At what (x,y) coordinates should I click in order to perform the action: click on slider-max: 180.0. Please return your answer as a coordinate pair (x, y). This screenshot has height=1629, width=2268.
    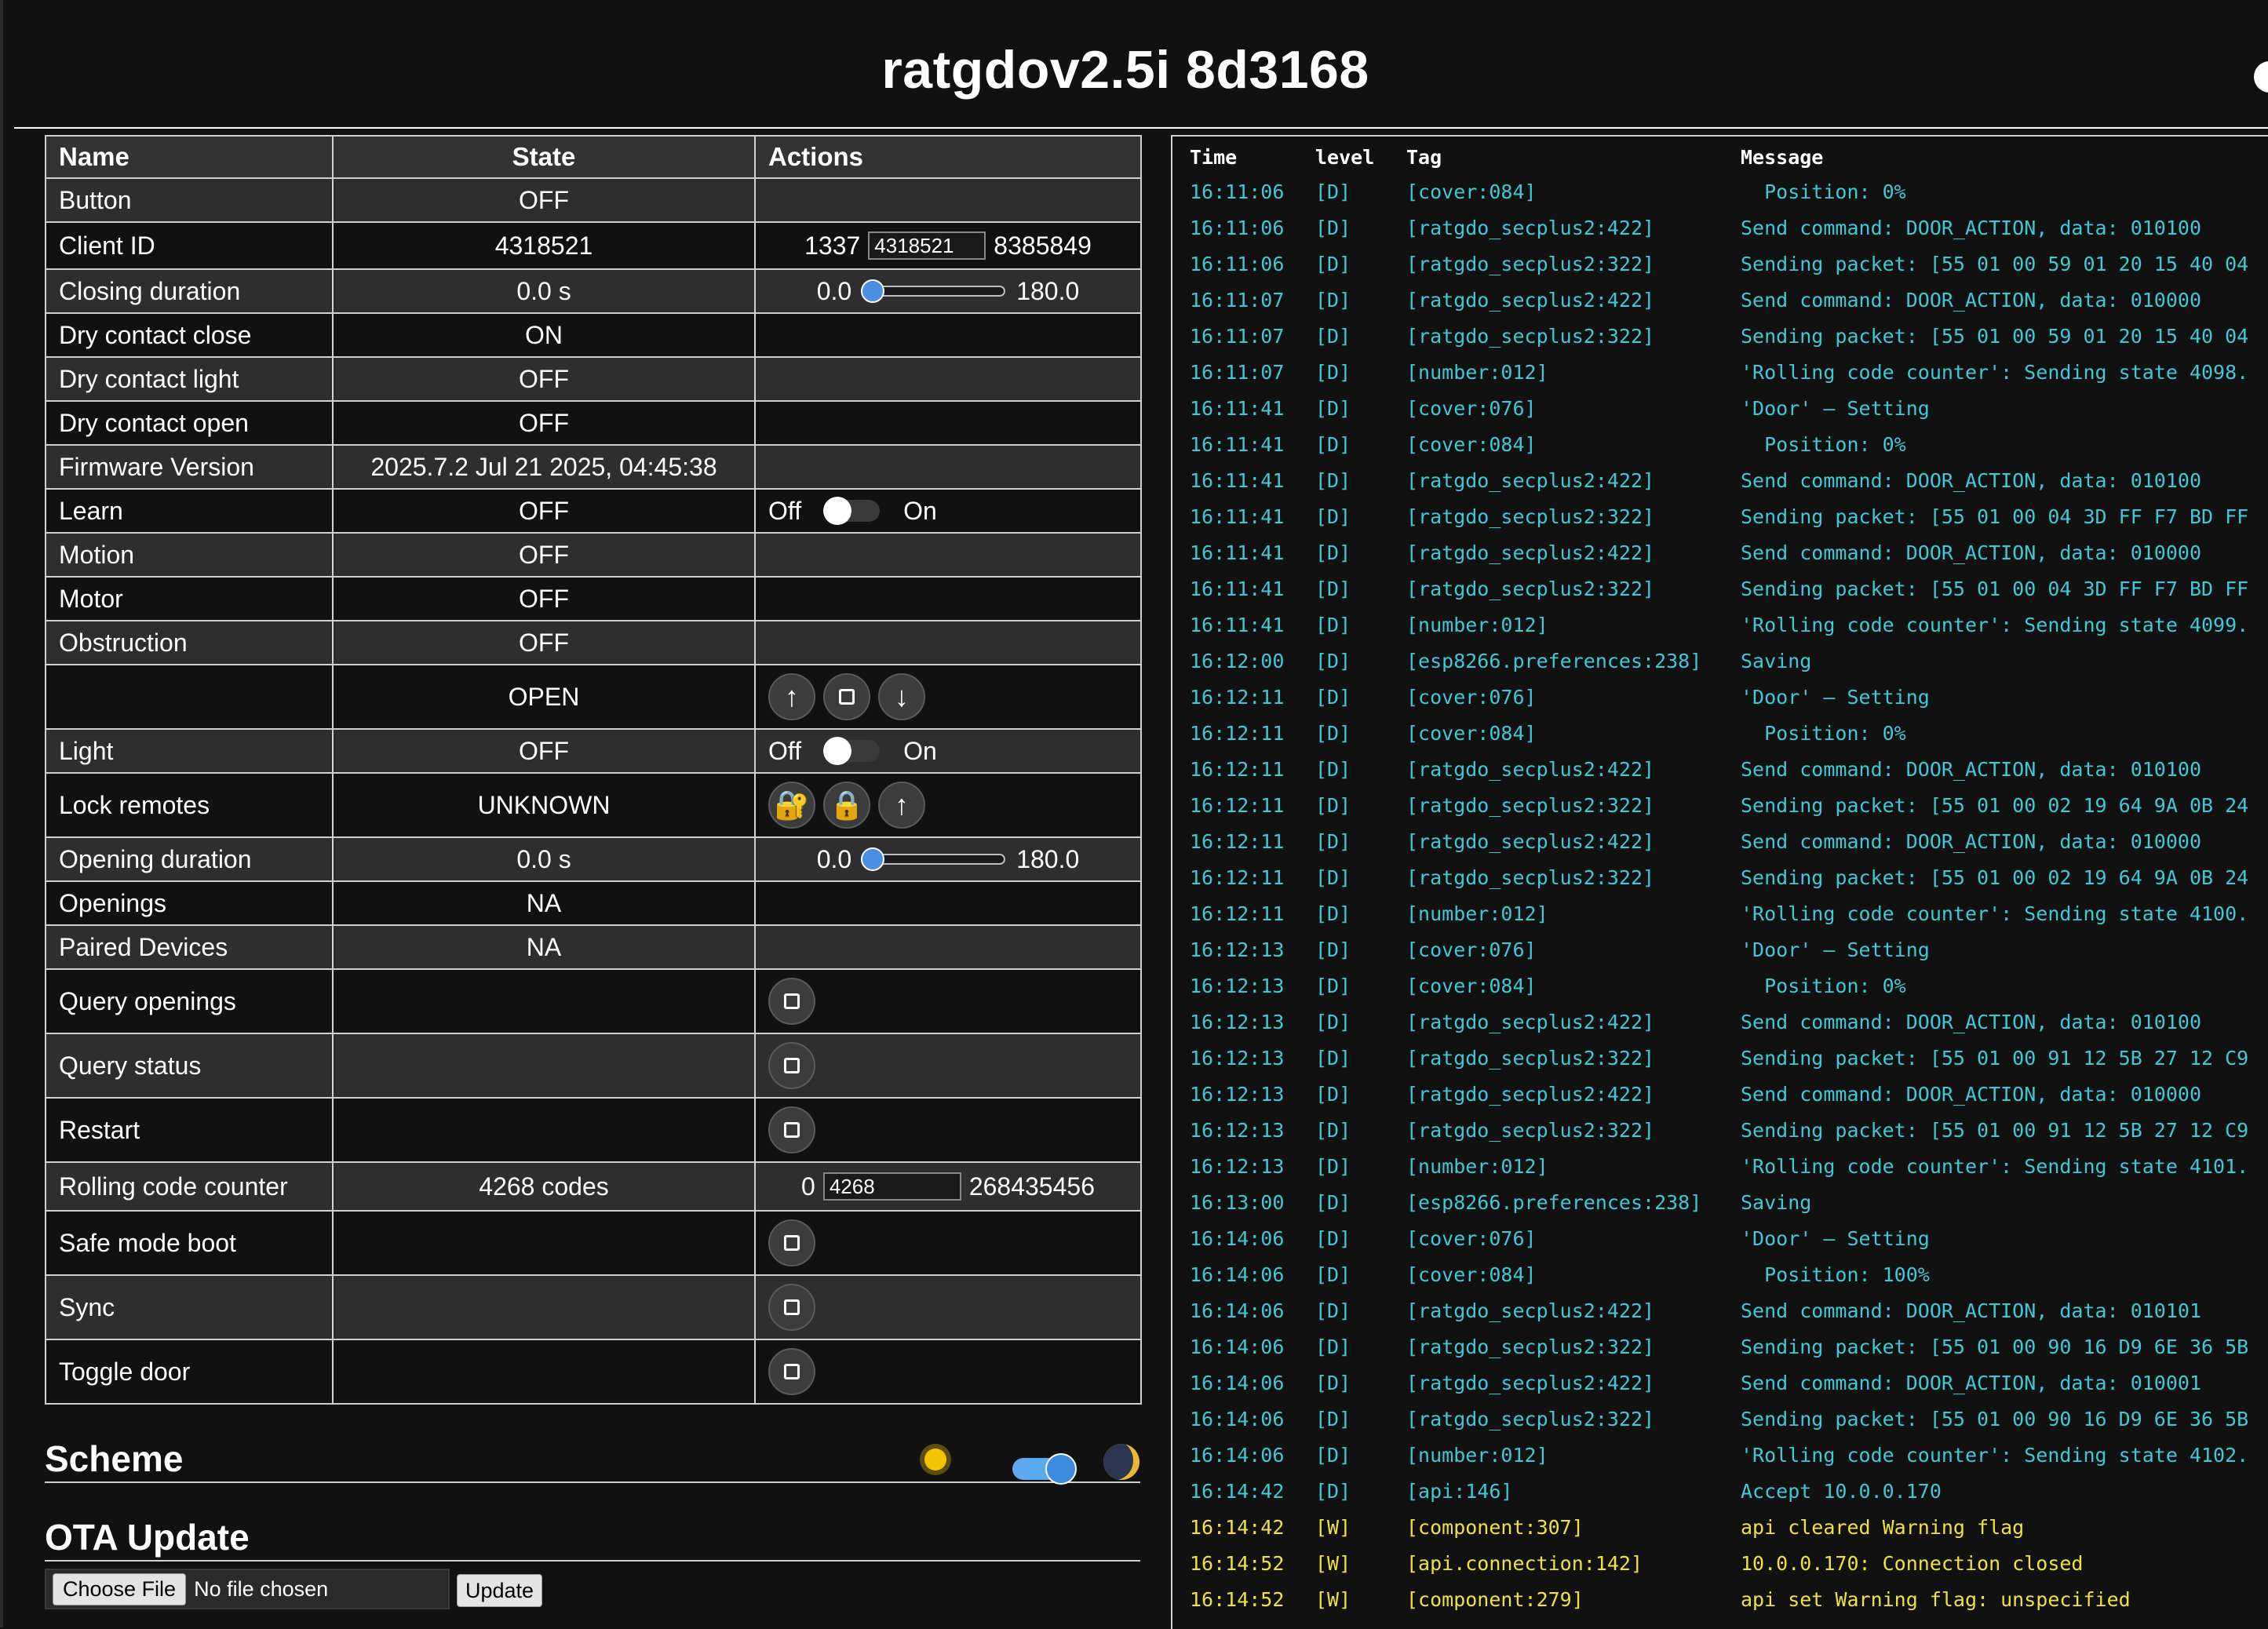
    Looking at the image, I should click on (1048, 858).